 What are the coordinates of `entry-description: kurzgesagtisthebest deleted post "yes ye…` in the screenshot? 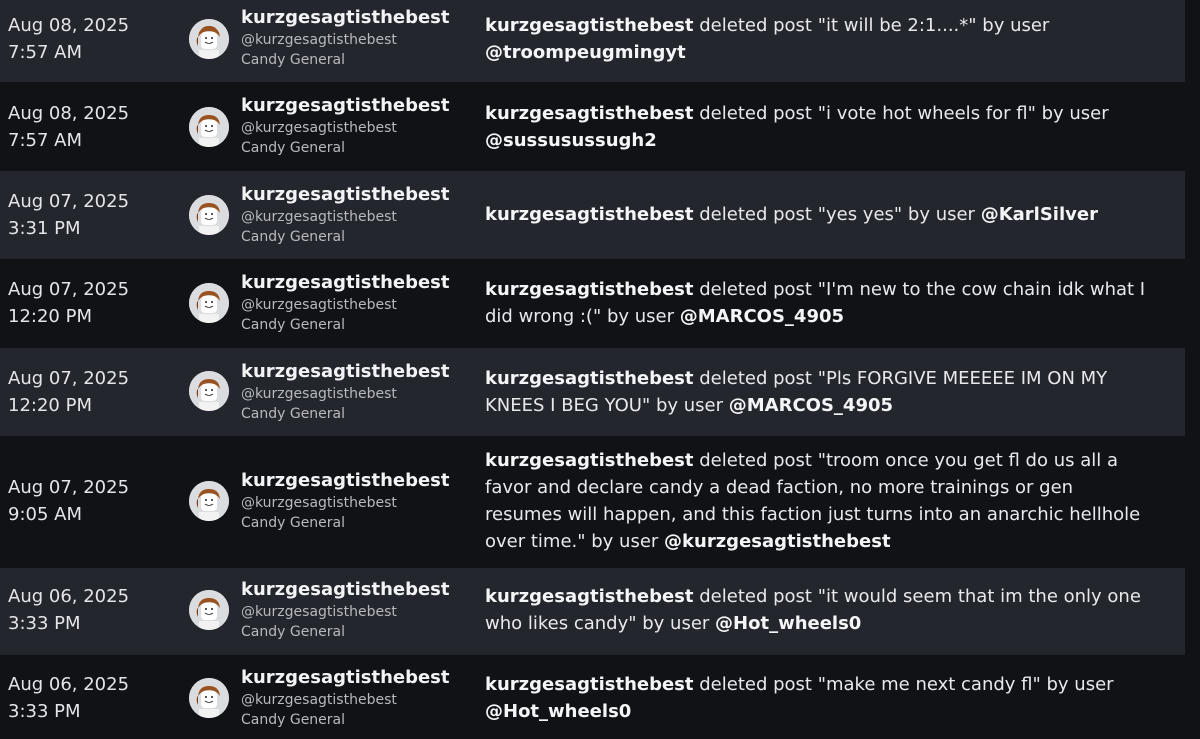 It's located at (820, 214).